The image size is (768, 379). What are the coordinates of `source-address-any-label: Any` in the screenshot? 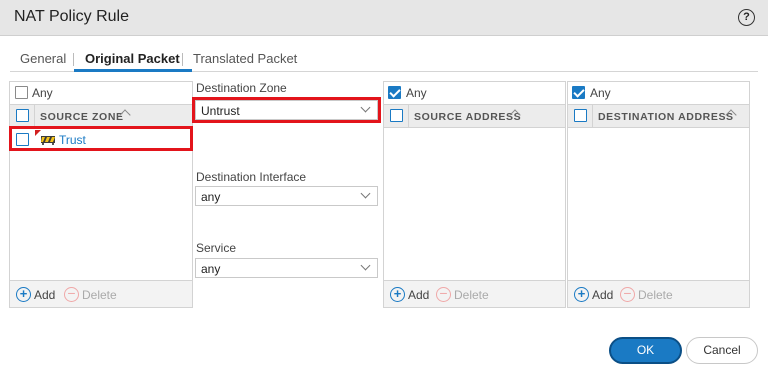 It's located at (416, 93).